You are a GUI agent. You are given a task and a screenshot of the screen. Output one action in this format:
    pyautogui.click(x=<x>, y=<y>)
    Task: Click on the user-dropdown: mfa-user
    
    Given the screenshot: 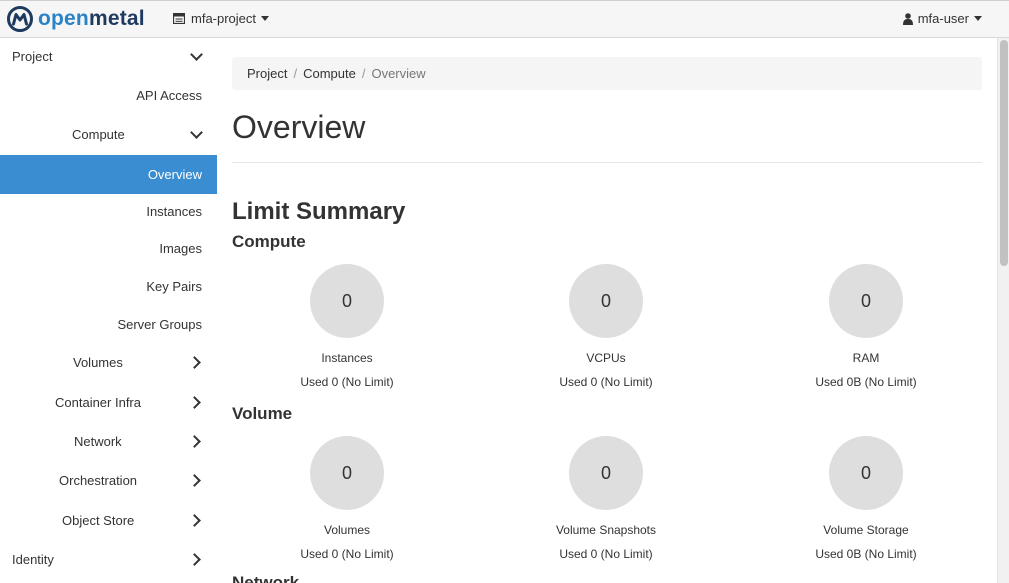 What is the action you would take?
    pyautogui.click(x=942, y=18)
    